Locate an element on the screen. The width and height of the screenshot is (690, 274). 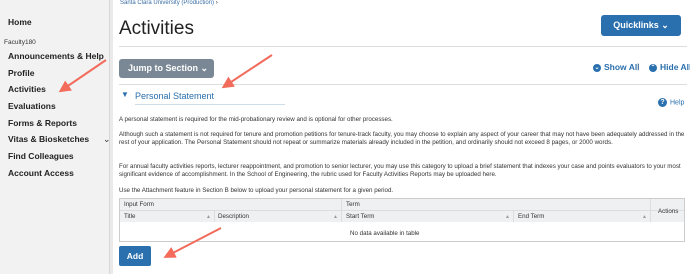
annotation-arrow-activities is located at coordinates (82, 76).